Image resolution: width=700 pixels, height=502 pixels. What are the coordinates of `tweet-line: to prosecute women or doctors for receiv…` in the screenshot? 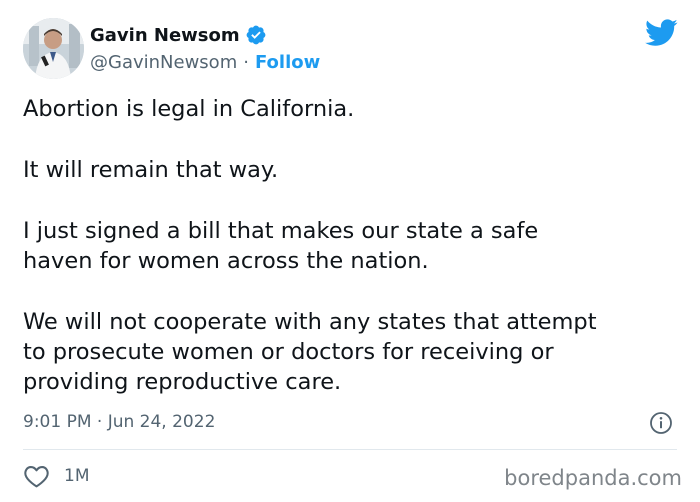 It's located at (288, 352).